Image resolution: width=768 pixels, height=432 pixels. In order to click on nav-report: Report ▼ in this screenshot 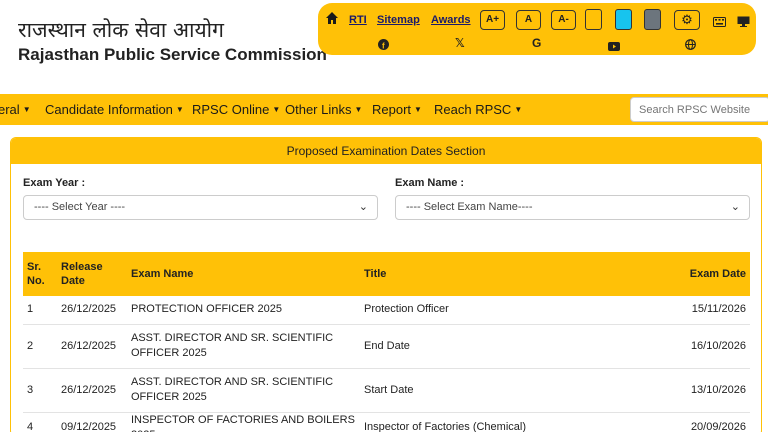, I will do `click(397, 109)`.